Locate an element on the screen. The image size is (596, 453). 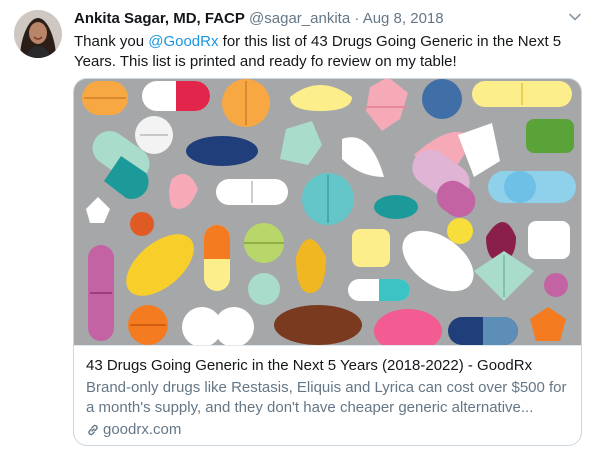
tweet-text-start: Thank you is located at coordinates (111, 41).